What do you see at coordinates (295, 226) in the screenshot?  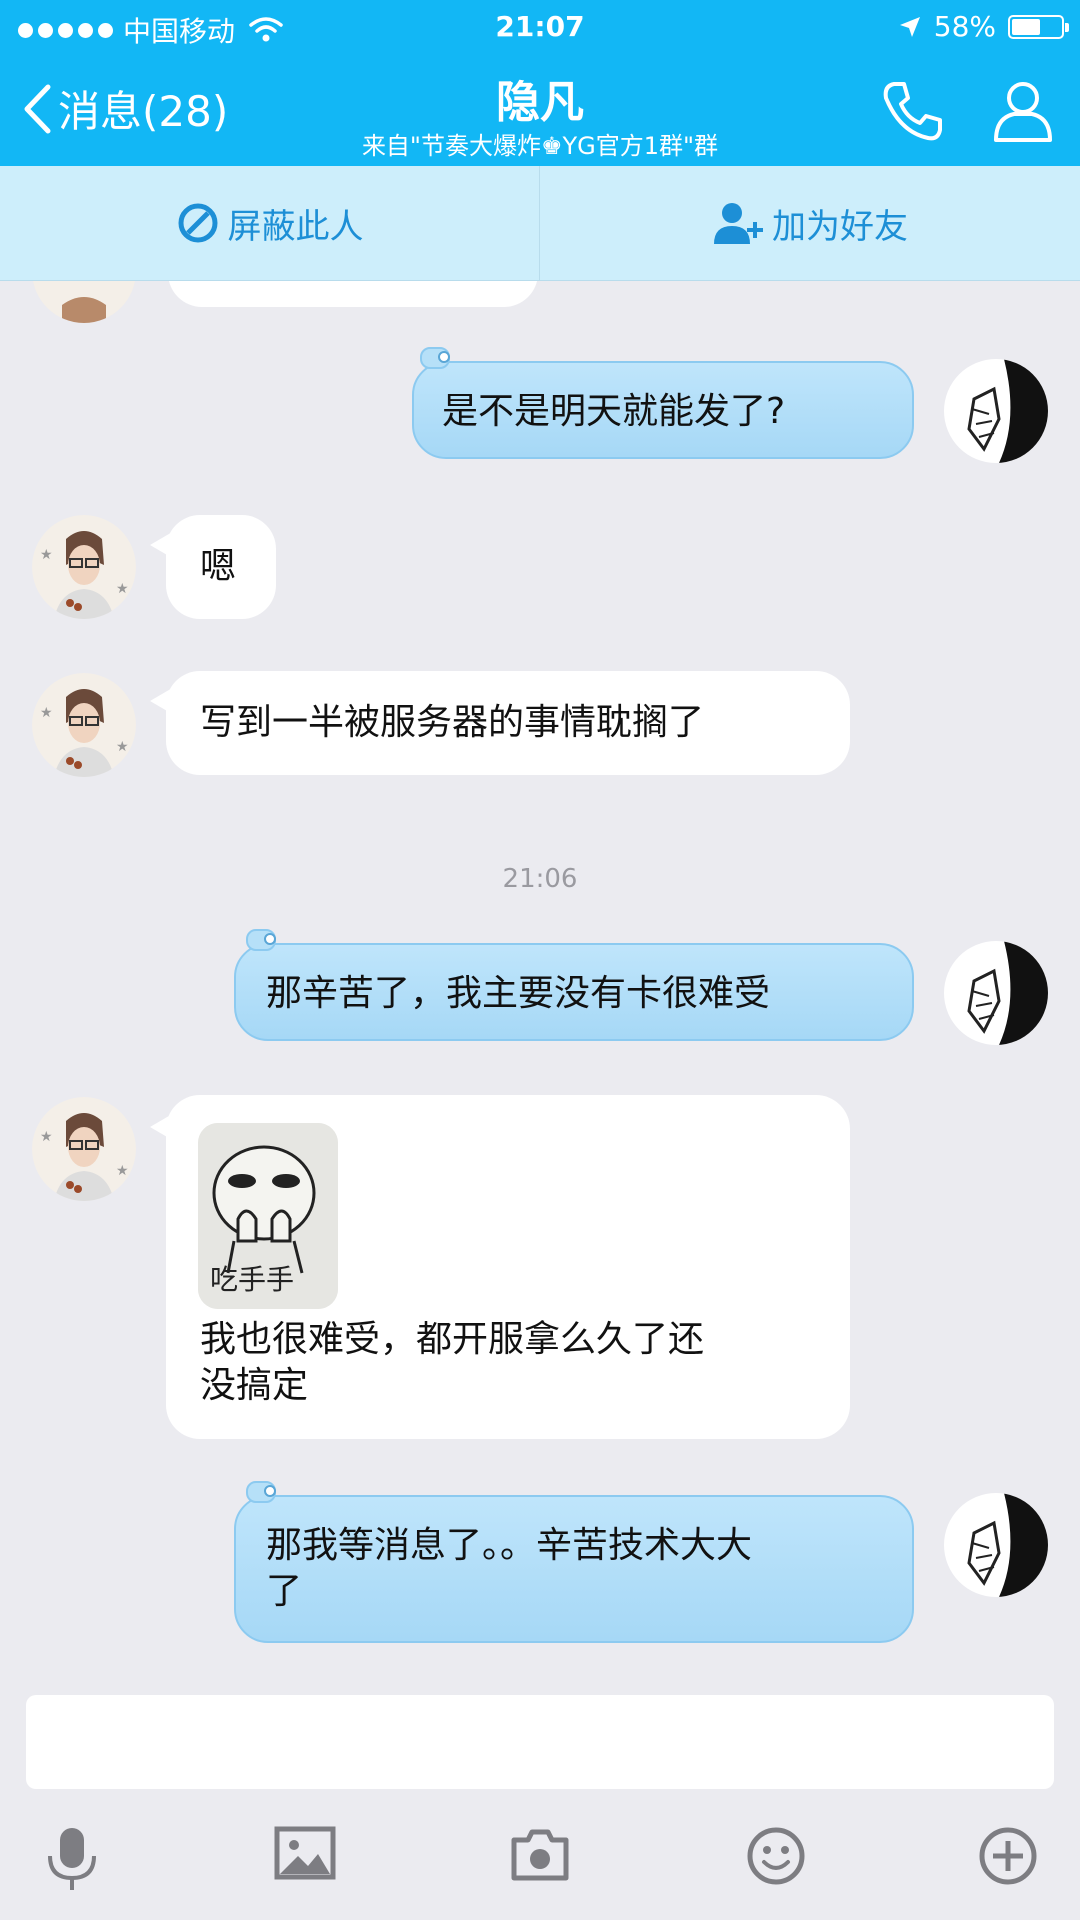 I see `block-user-label: 屏蔽此人` at bounding box center [295, 226].